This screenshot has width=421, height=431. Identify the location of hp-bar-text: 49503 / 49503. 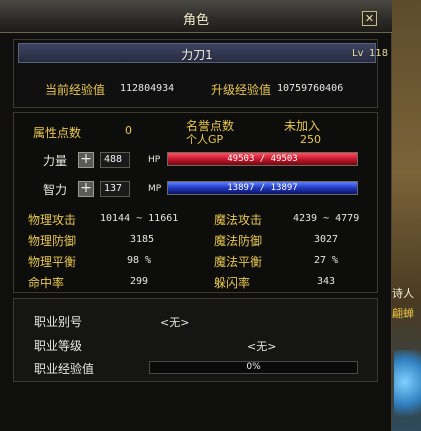
(262, 159).